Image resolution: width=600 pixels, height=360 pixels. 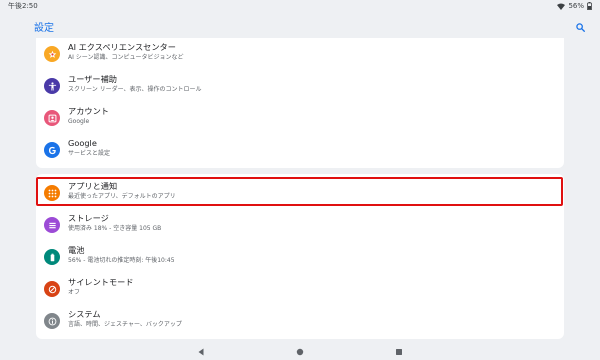 I want to click on back-icon, so click(x=201, y=350).